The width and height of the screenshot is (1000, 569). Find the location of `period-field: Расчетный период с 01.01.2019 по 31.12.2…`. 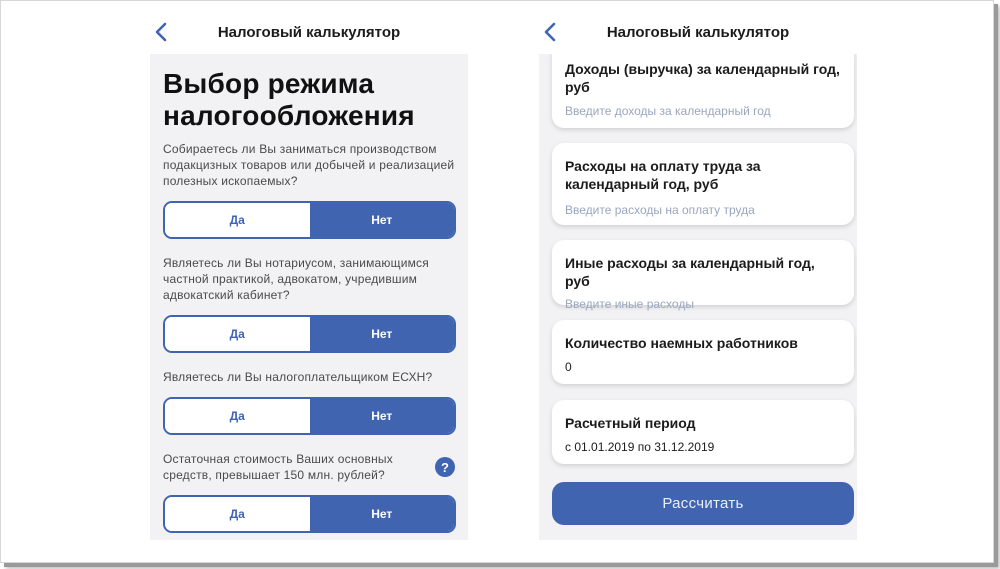

period-field: Расчетный период с 01.01.2019 по 31.12.2… is located at coordinates (703, 432).